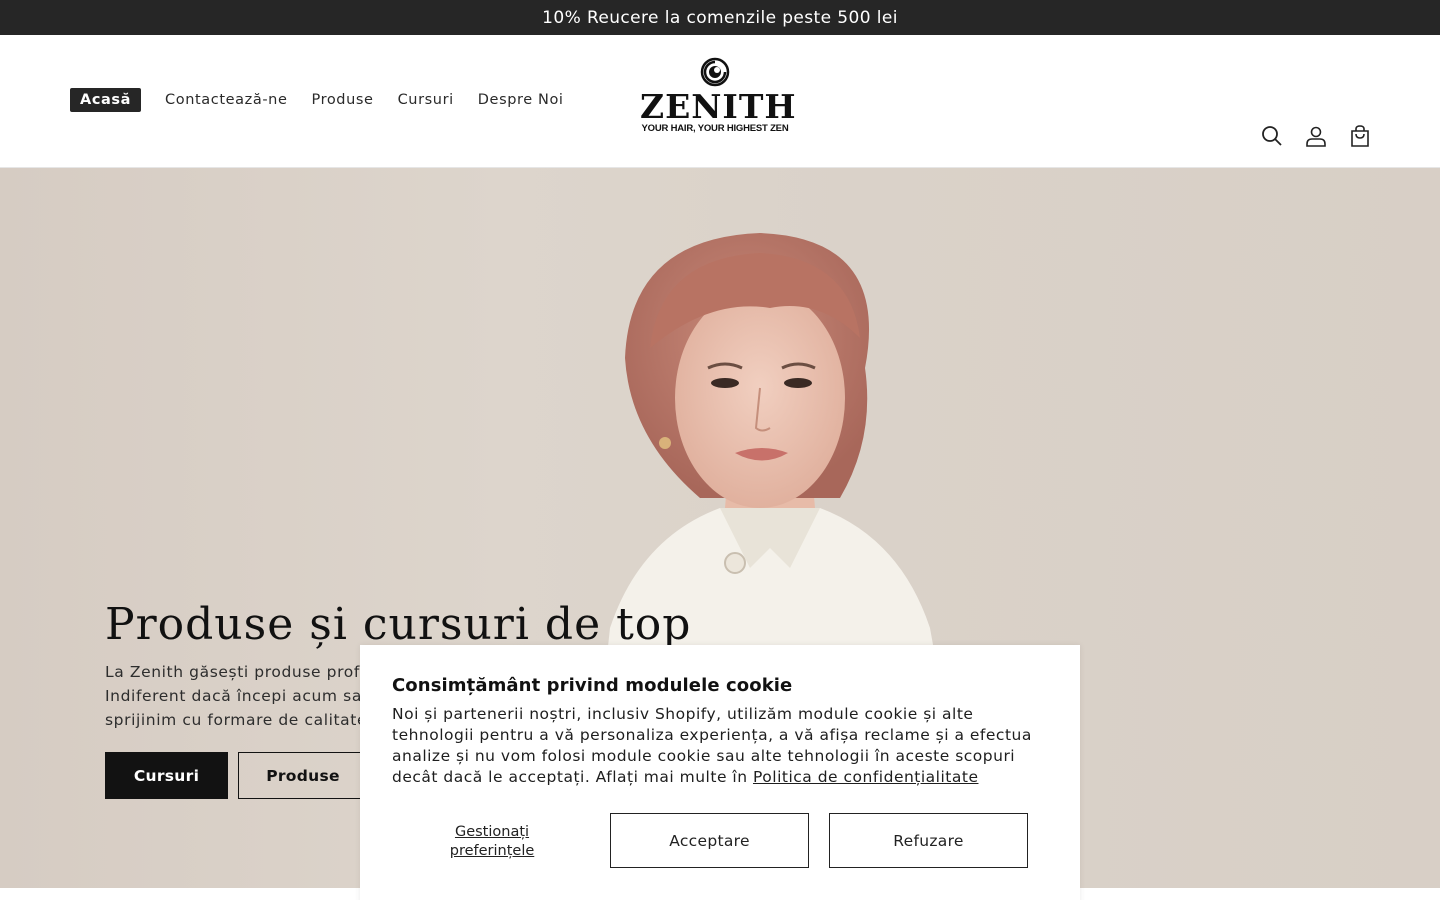 This screenshot has height=900, width=1440. What do you see at coordinates (866, 777) in the screenshot?
I see `privacy-policy-link: Politica de confidențialitate` at bounding box center [866, 777].